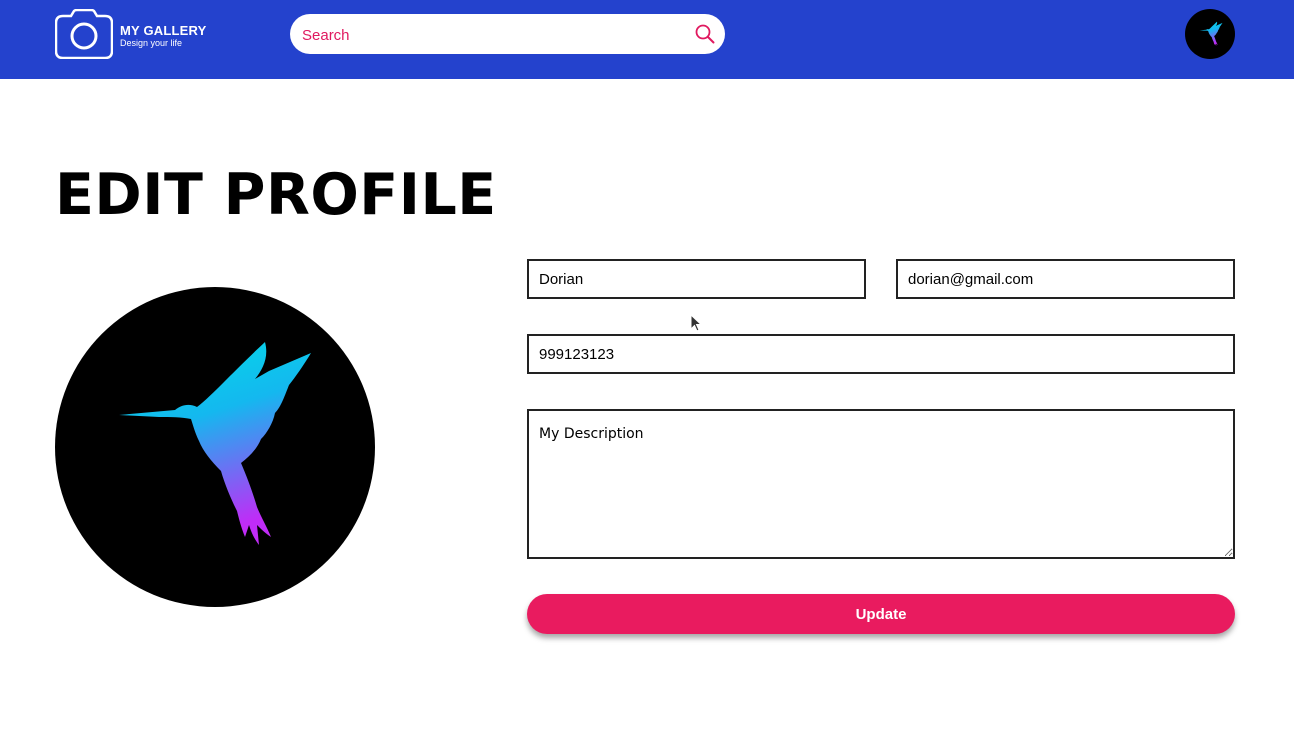  Describe the element at coordinates (276, 195) in the screenshot. I see `page-title: EDIT PROFILE` at that location.